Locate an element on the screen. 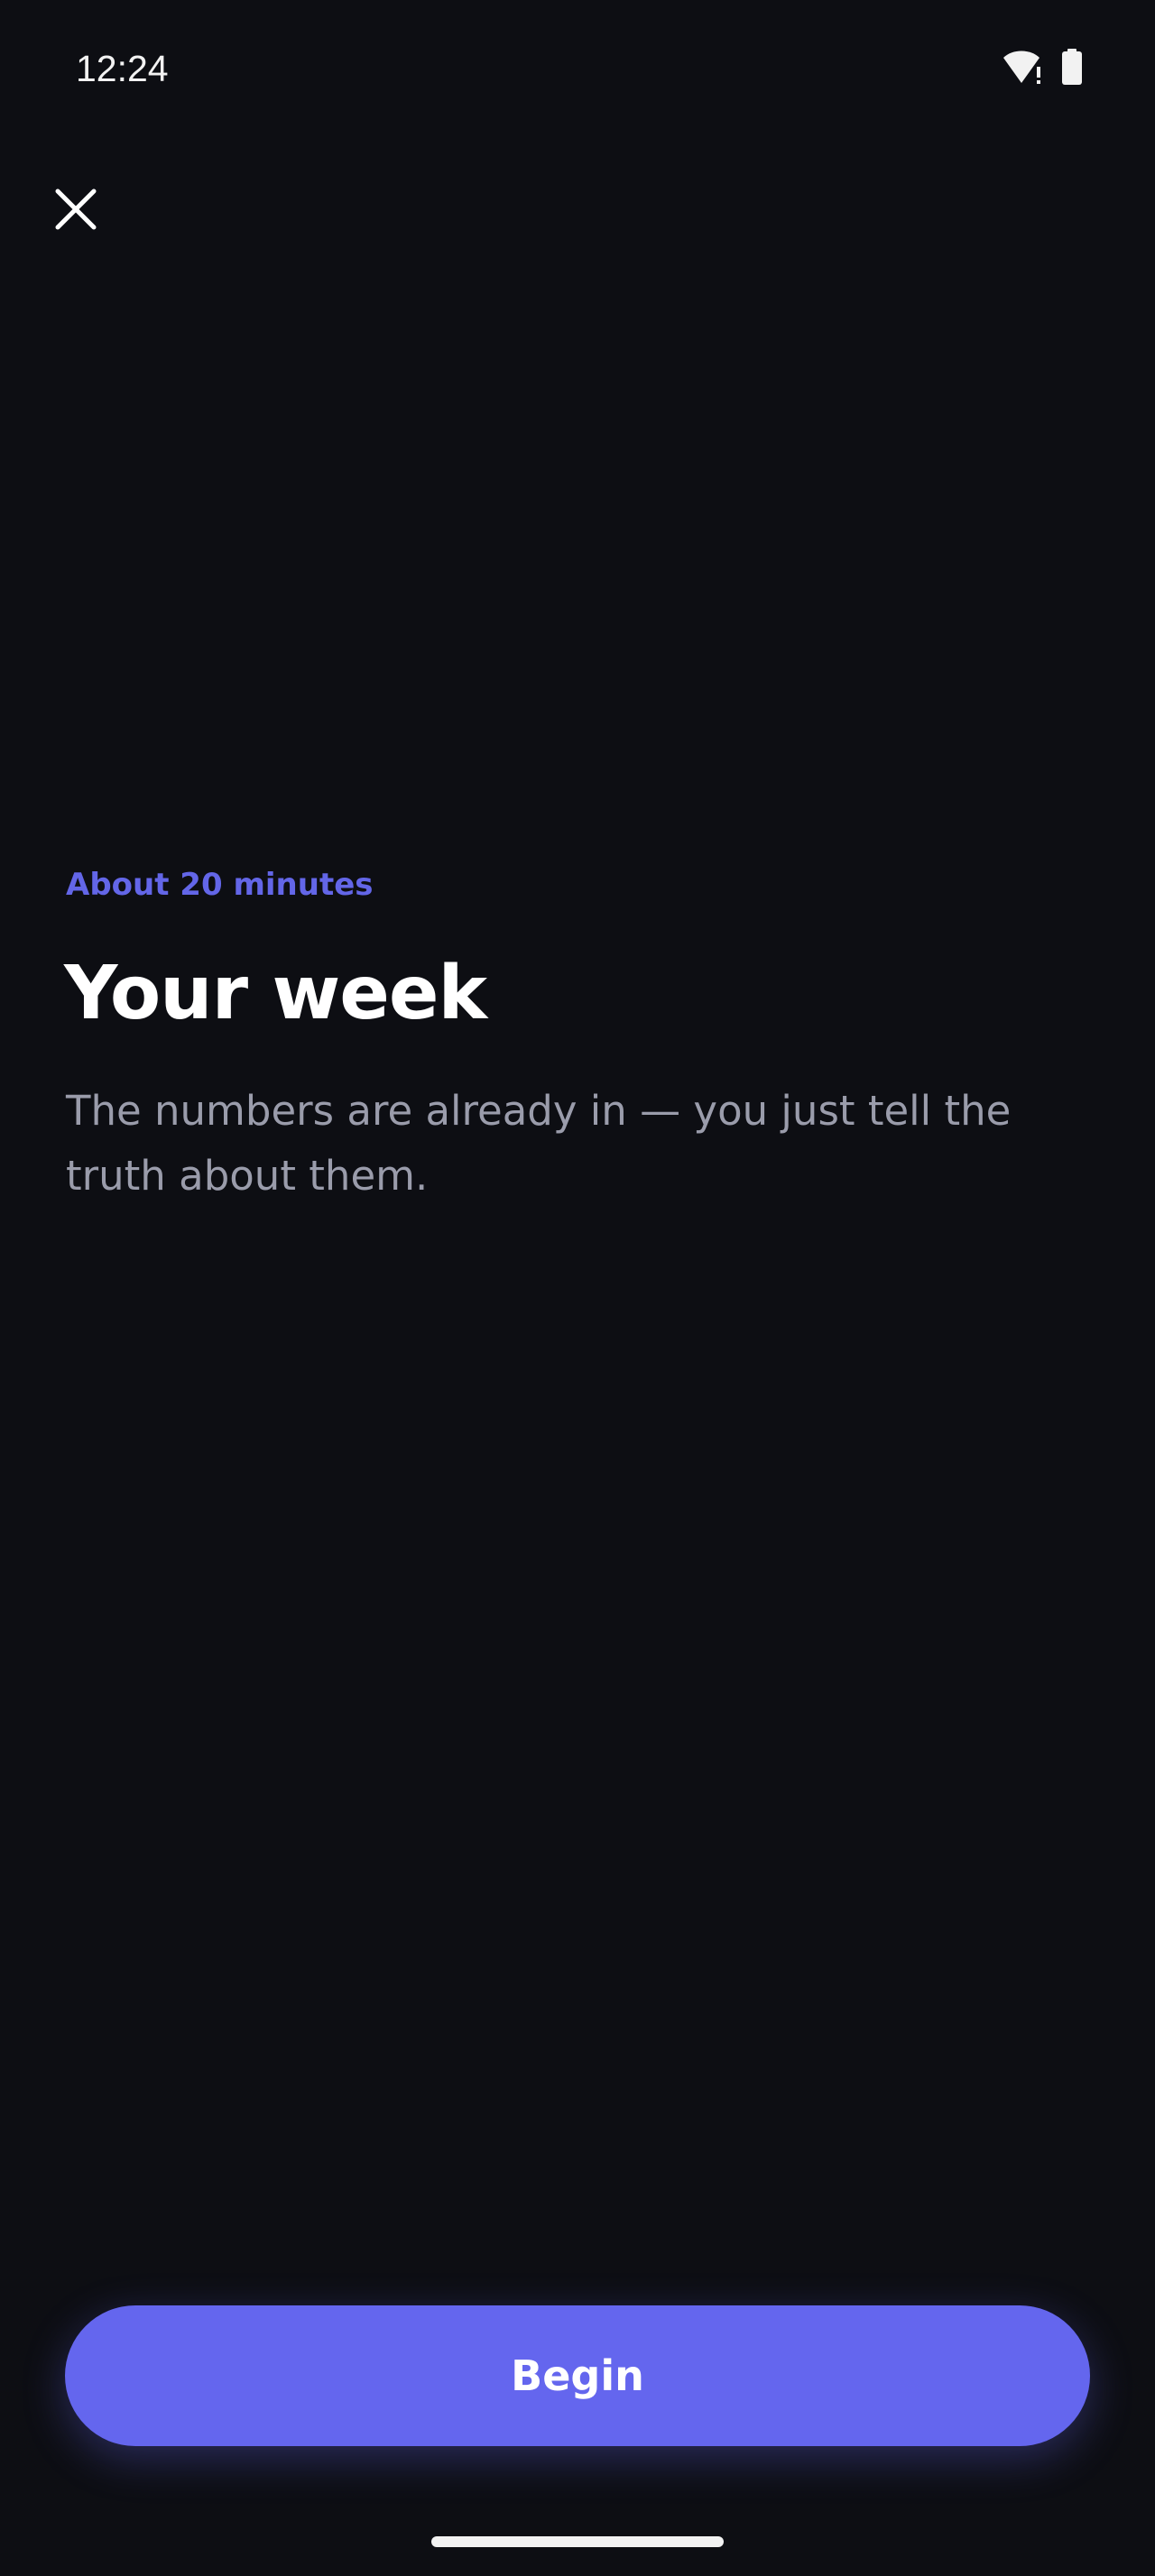 This screenshot has height=2576, width=1155. close-button is located at coordinates (75, 211).